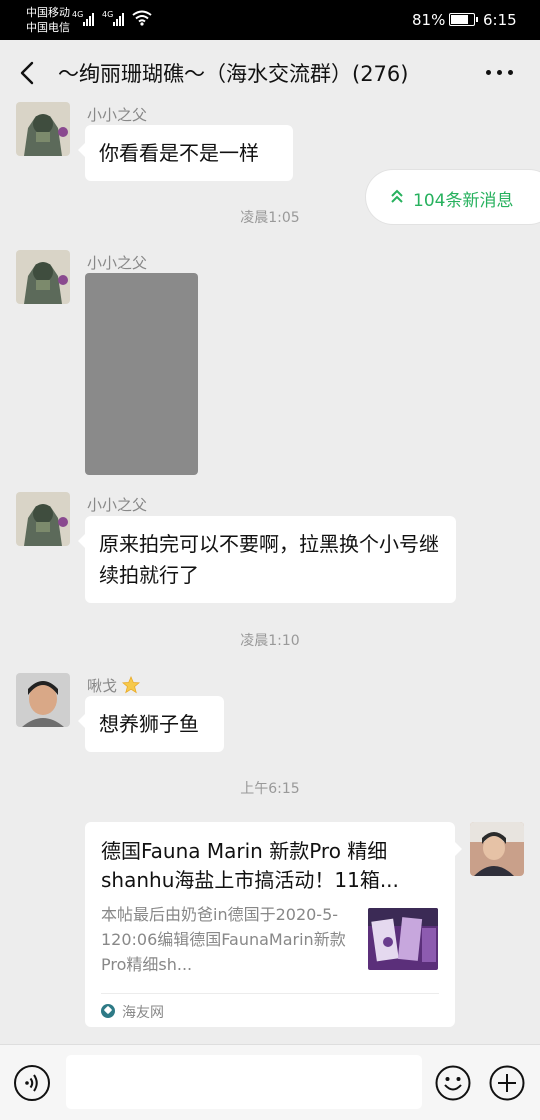  What do you see at coordinates (28, 73) in the screenshot?
I see `chevron-left-icon` at bounding box center [28, 73].